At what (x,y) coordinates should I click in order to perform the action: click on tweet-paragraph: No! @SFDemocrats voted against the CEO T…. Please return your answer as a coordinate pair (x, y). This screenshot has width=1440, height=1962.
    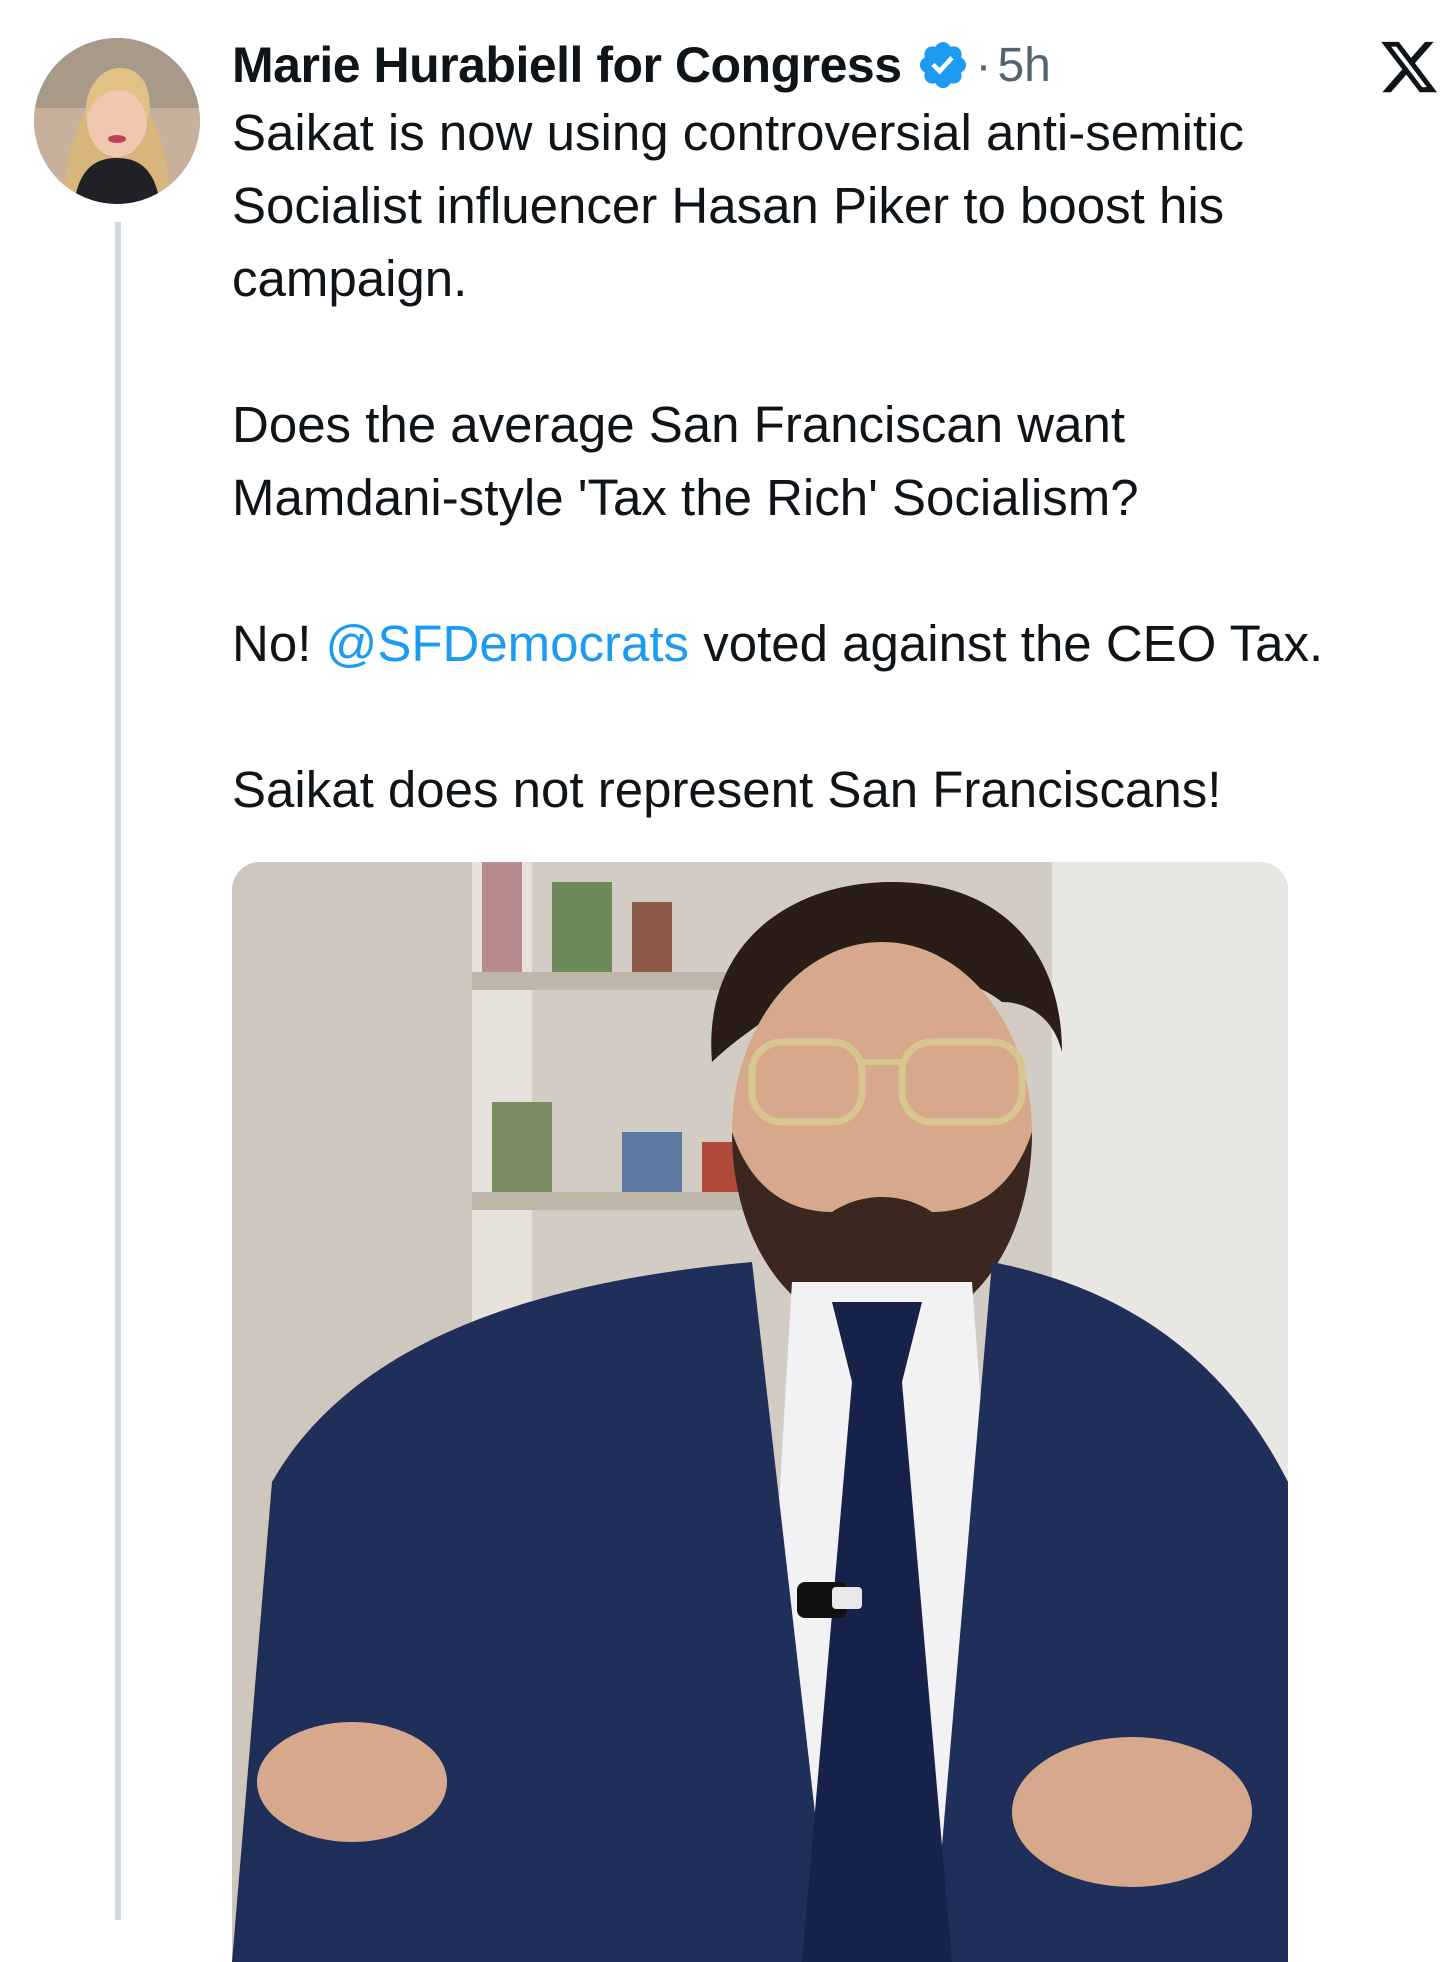
    Looking at the image, I should click on (836, 643).